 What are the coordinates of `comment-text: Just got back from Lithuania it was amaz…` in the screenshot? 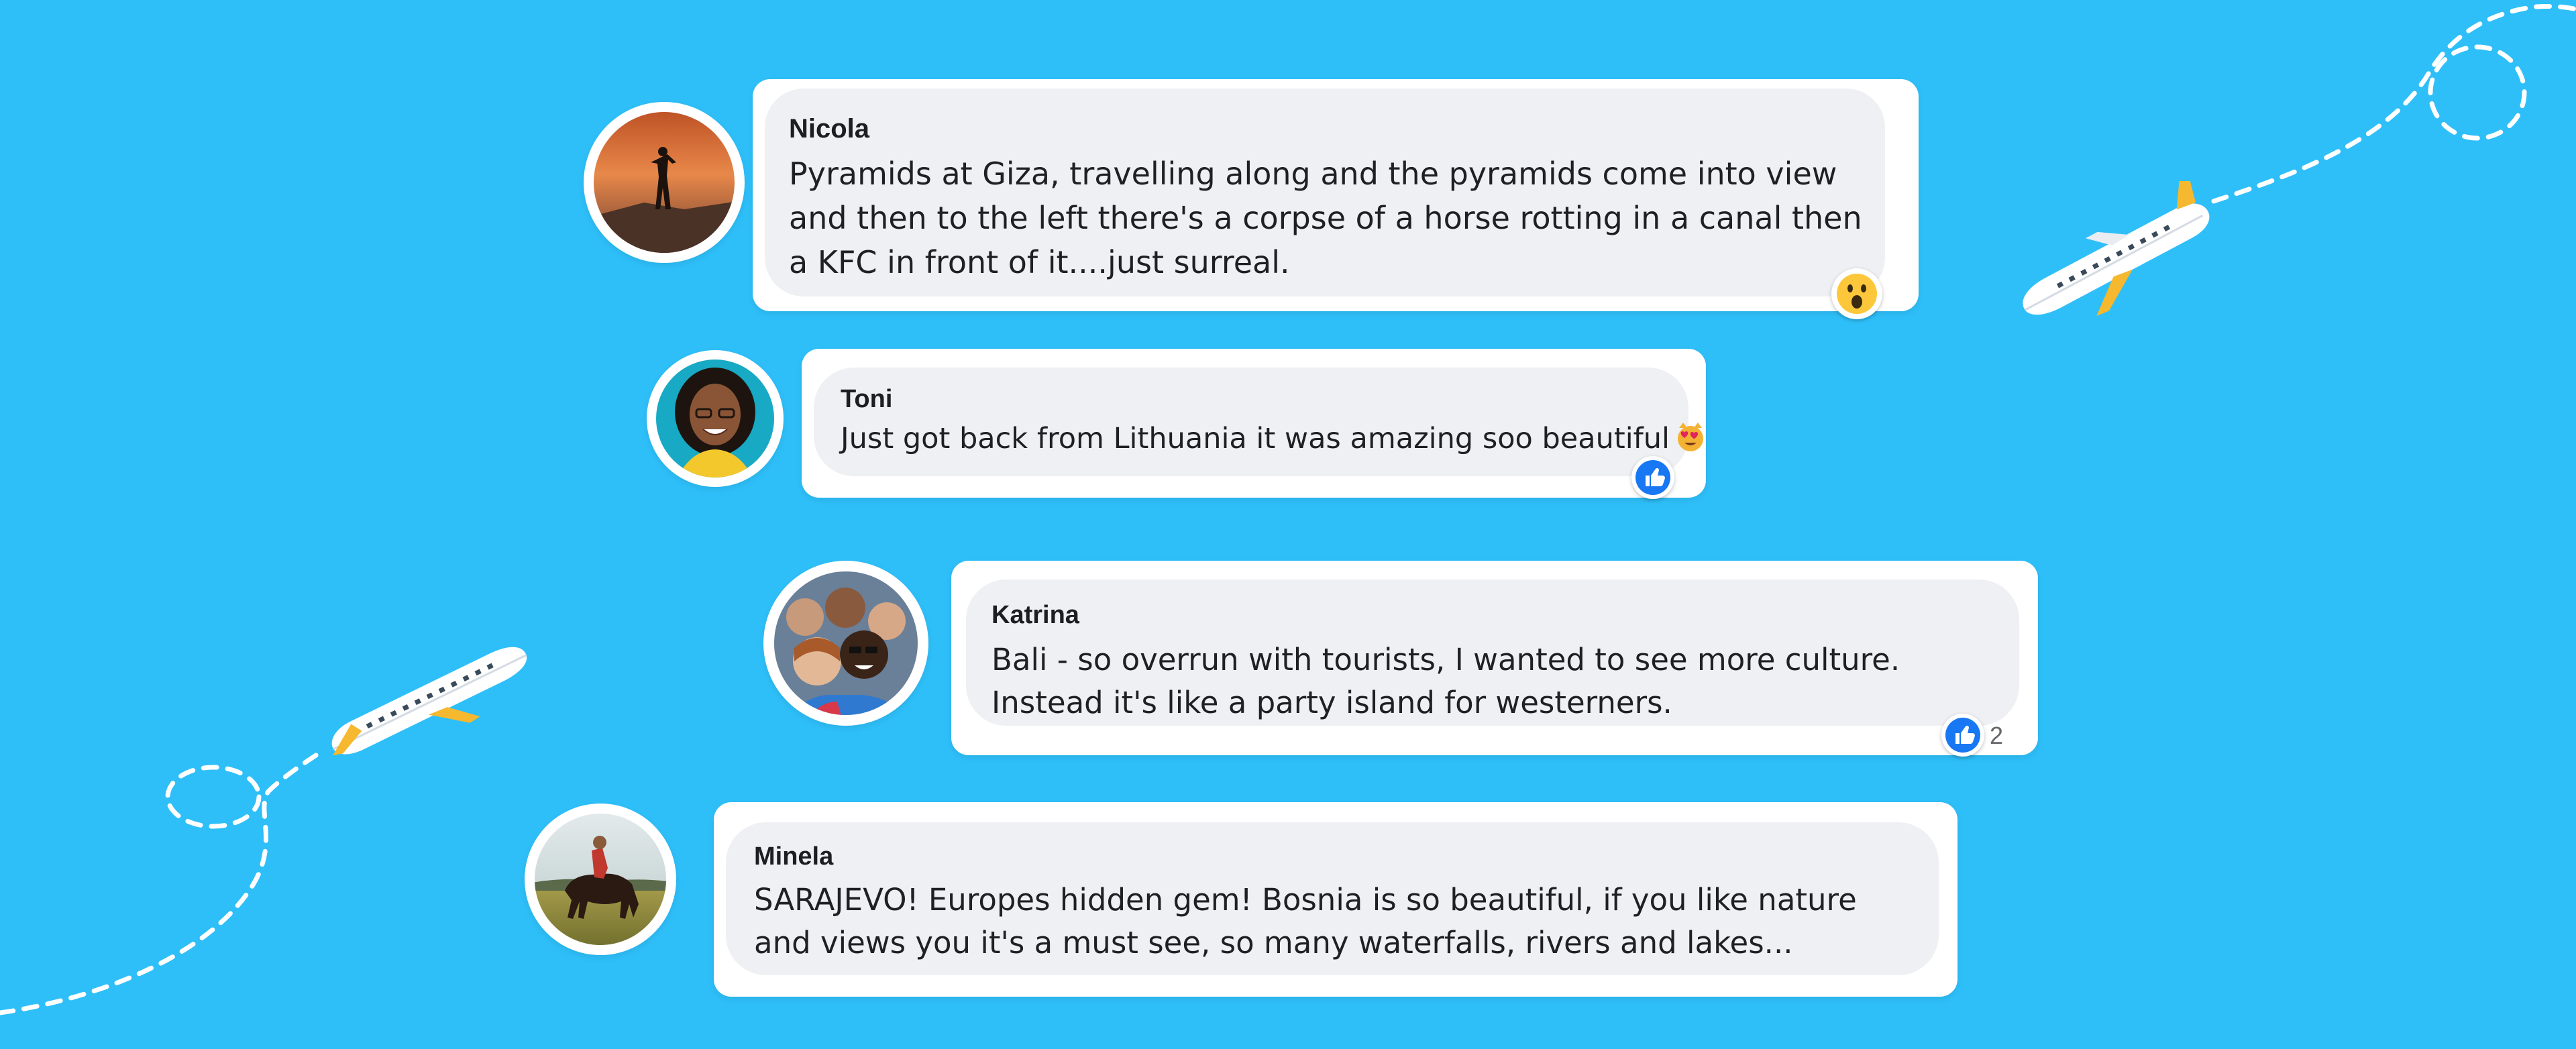 It's located at (1272, 438).